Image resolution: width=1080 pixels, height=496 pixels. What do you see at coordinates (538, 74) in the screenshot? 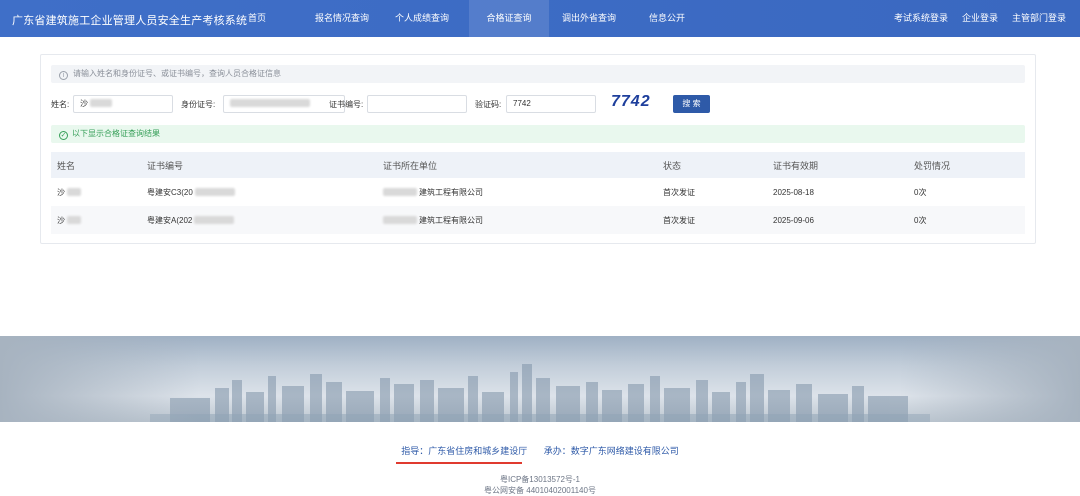
I see `search-tip: i 请输入姓名和身份证号、或证书编号，查询人员合格证信息` at bounding box center [538, 74].